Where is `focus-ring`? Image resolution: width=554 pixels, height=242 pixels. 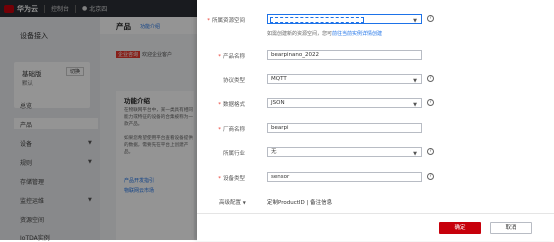
focus-ring is located at coordinates (317, 20).